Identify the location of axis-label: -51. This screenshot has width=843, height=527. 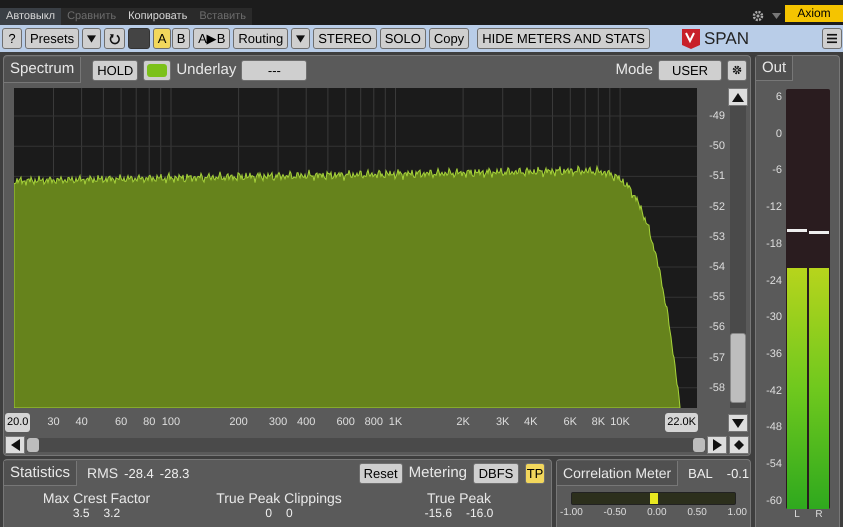
(717, 176).